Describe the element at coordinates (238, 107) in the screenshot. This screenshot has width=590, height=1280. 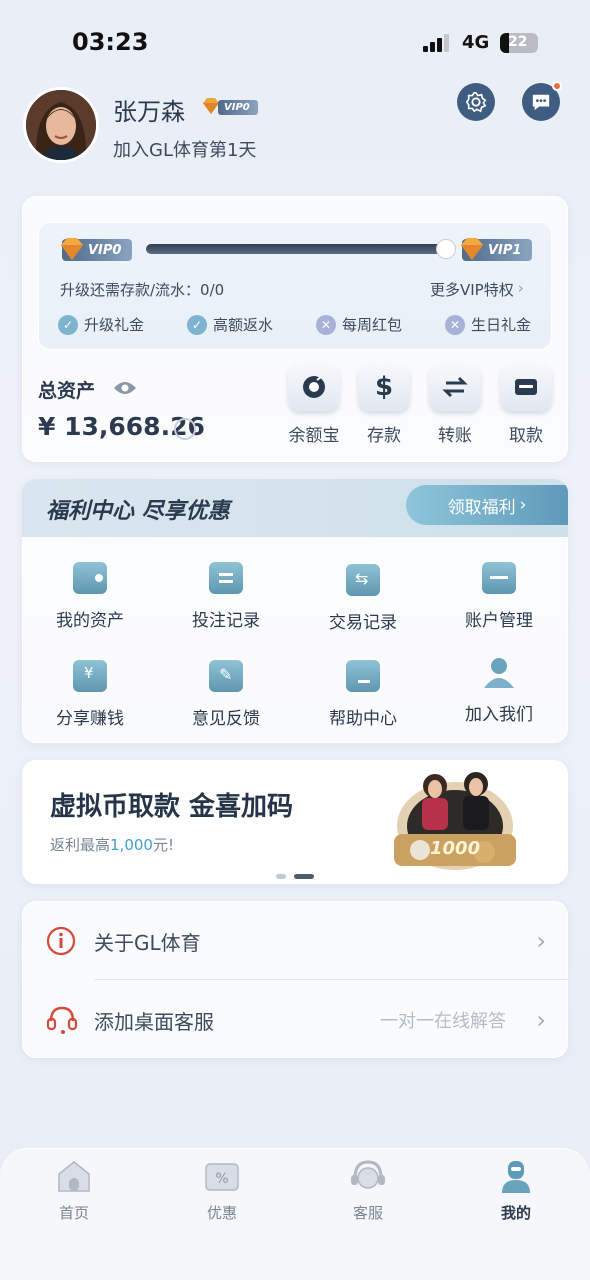
I see `vip-badge-label: VIP0` at that location.